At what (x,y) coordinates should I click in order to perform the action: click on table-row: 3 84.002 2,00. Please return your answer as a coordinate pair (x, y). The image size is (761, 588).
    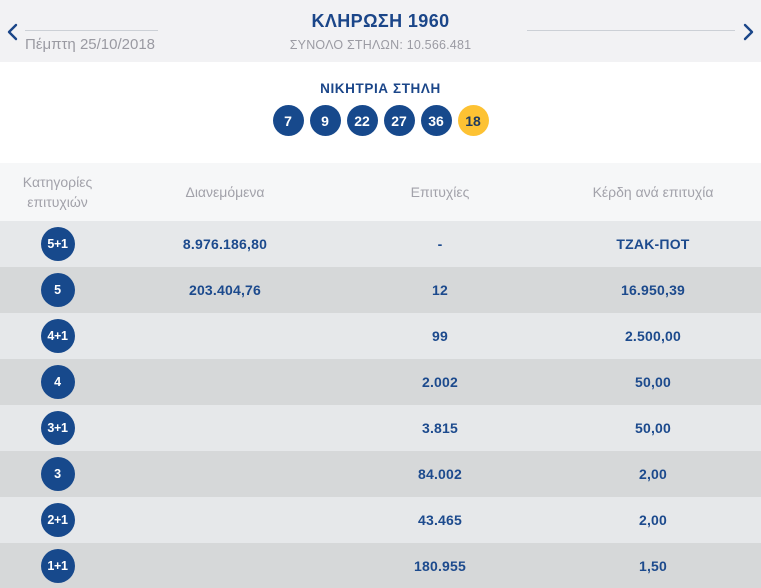
    Looking at the image, I should click on (380, 474).